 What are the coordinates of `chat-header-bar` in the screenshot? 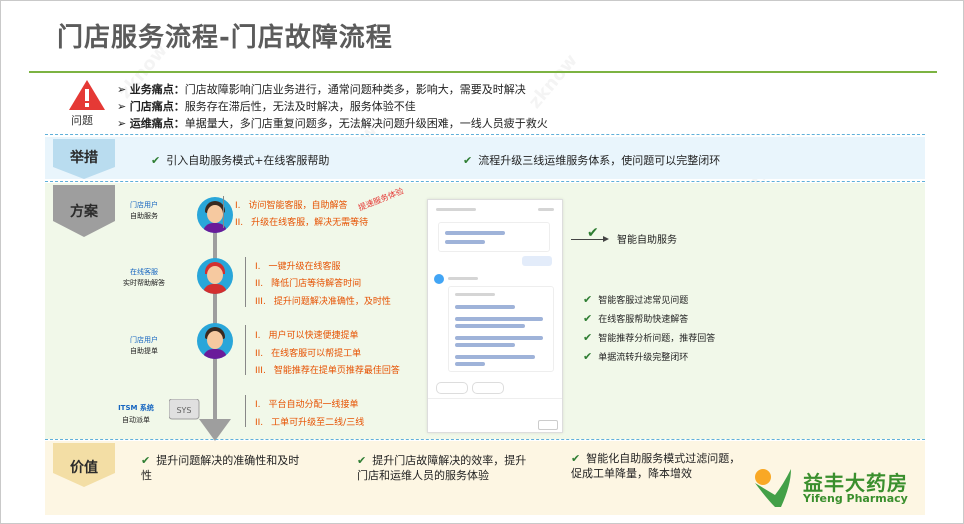 It's located at (456, 209).